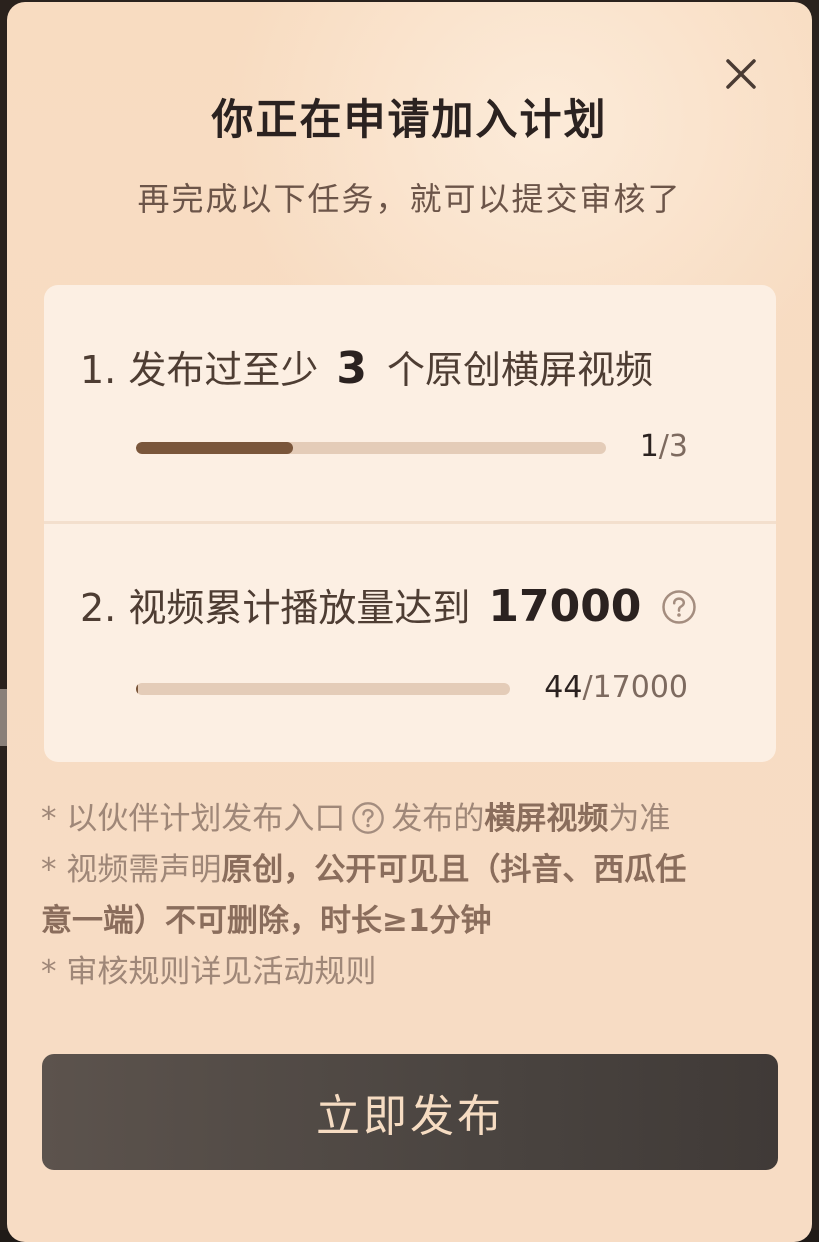 The image size is (819, 1242). Describe the element at coordinates (438, 819) in the screenshot. I see `note-text: 发布的` at that location.